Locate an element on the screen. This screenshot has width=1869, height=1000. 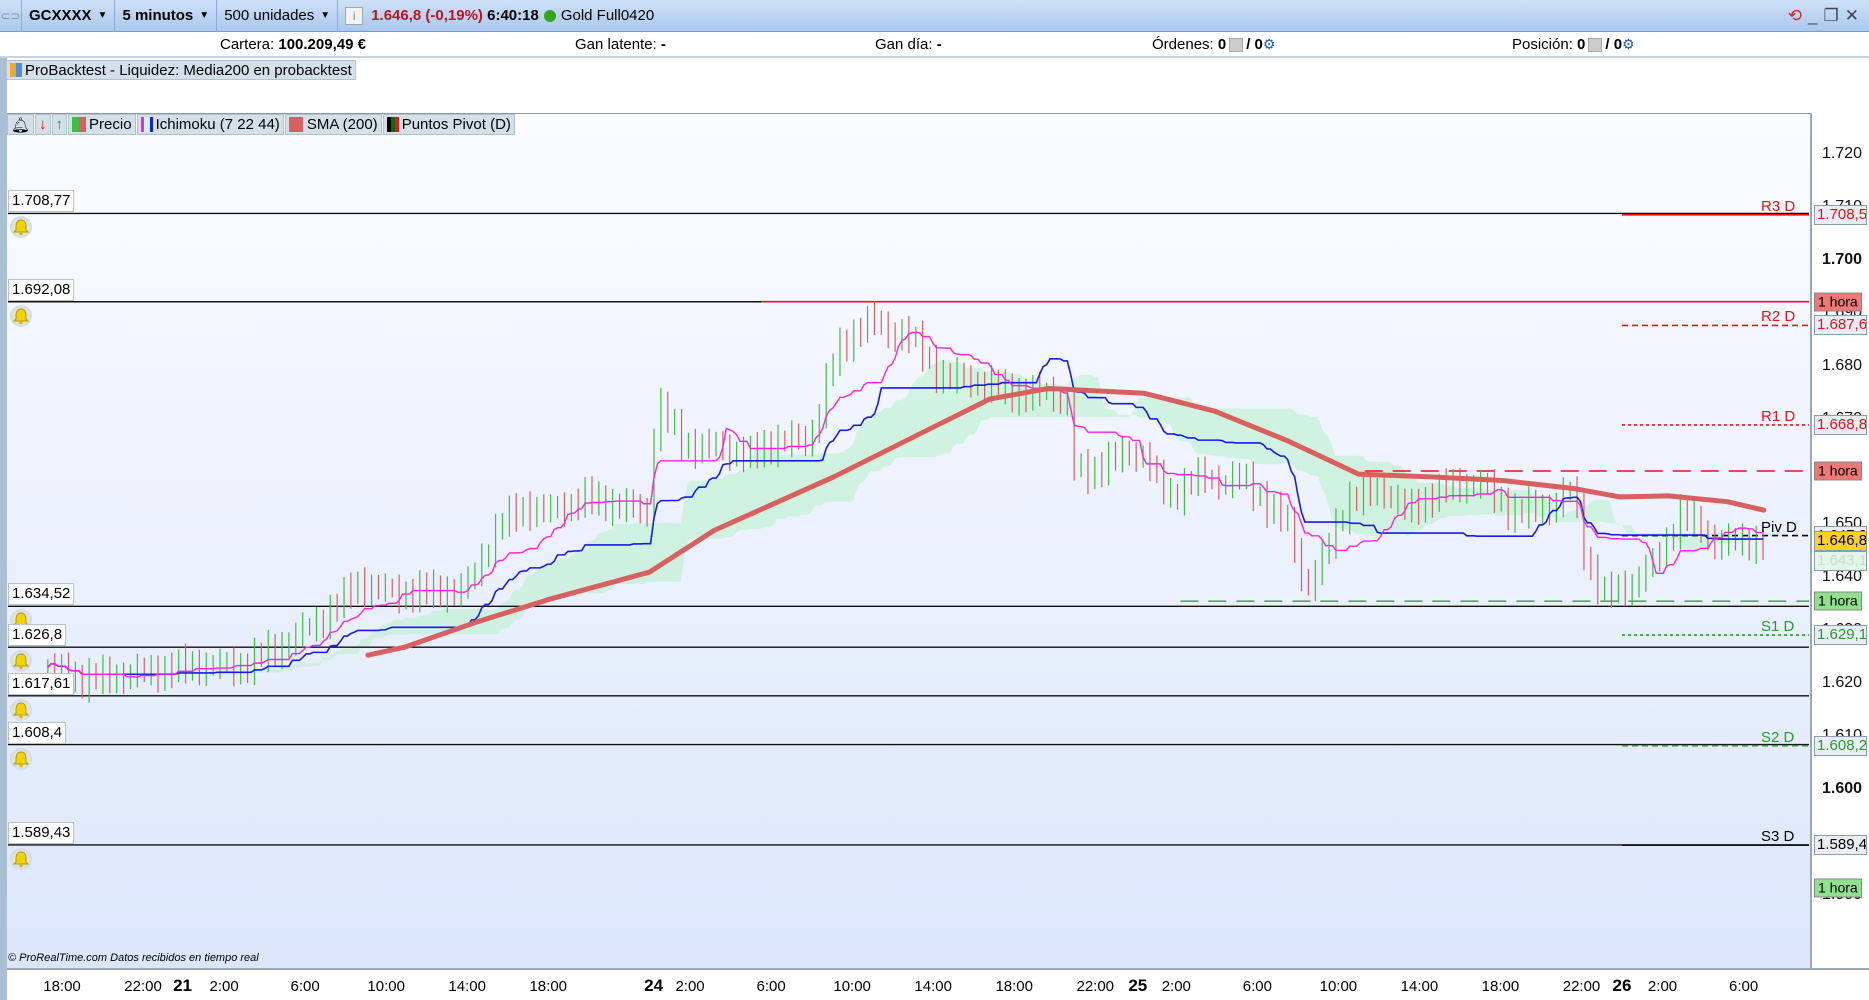
pivot-name: Piv D is located at coordinates (1779, 527).